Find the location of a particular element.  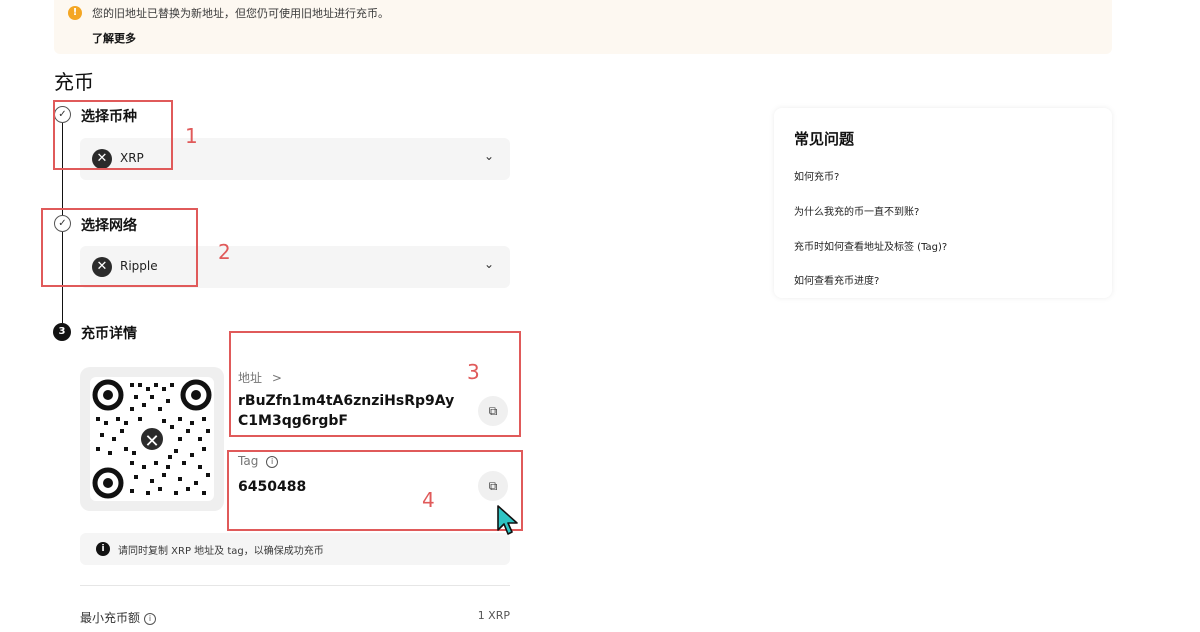

faq-item: 如何查看充币进度? is located at coordinates (836, 279).